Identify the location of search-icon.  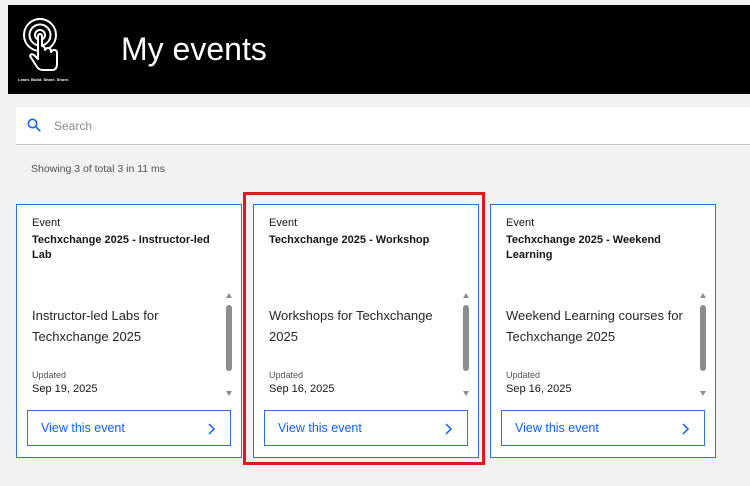
(34, 125).